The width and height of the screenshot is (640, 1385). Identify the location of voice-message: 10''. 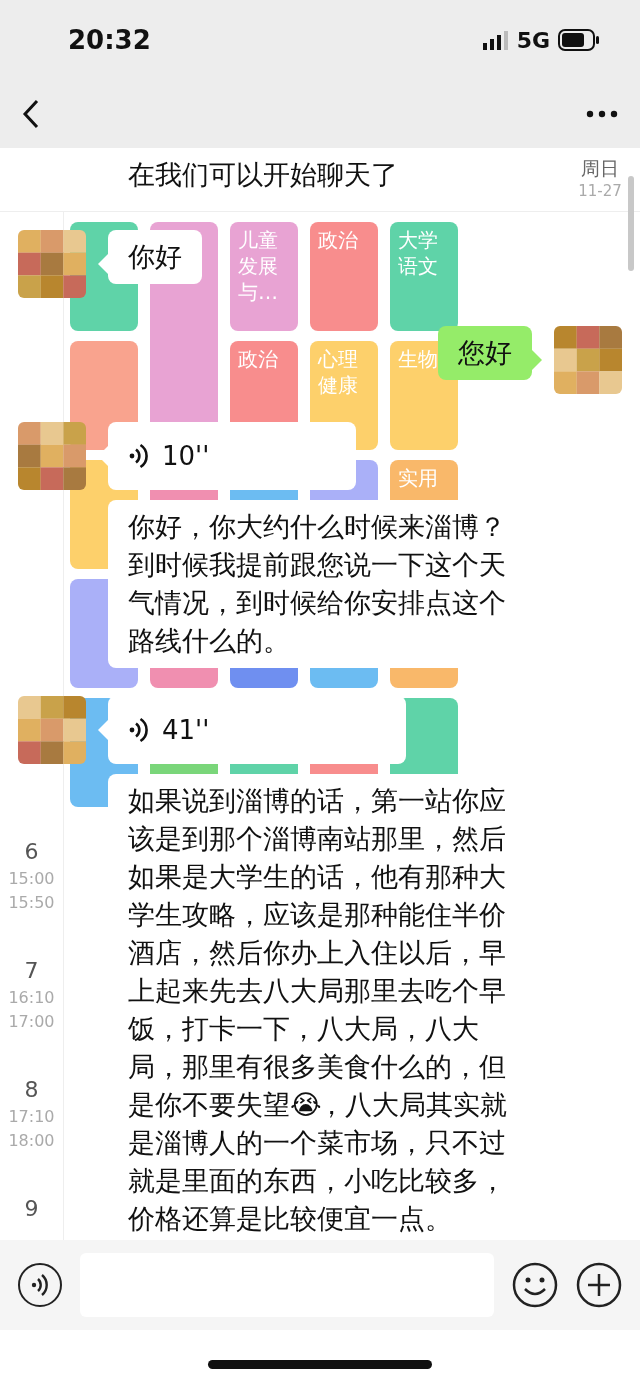
(232, 456).